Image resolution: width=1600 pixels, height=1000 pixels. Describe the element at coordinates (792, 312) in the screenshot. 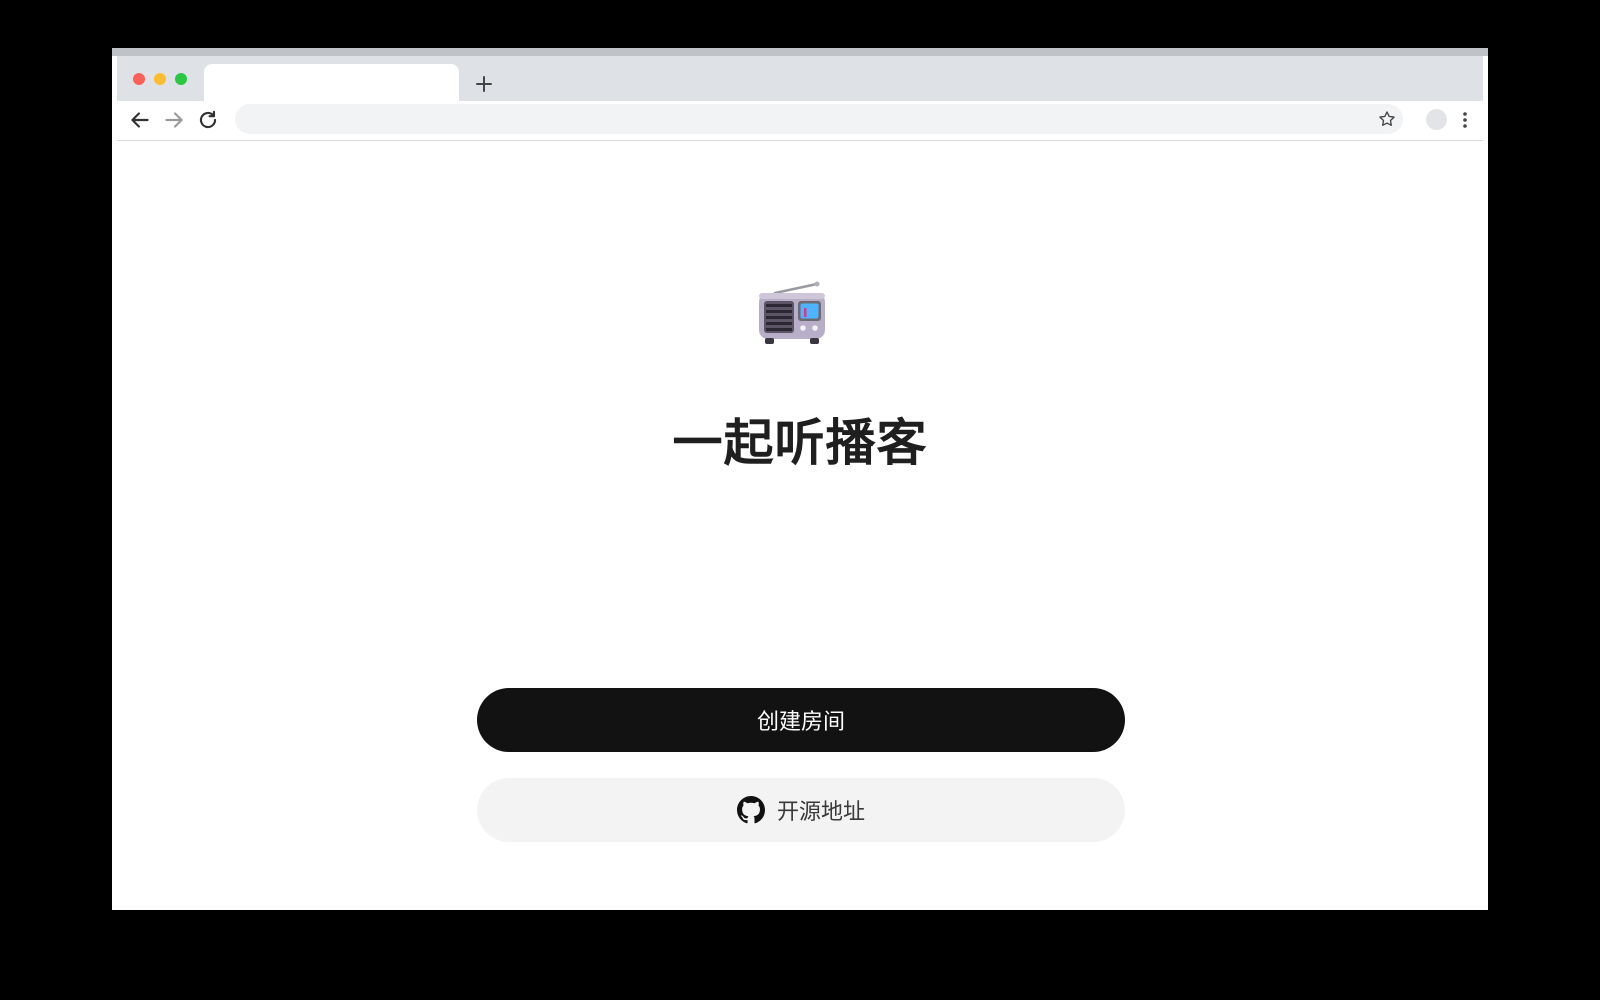

I see `radio-icon` at that location.